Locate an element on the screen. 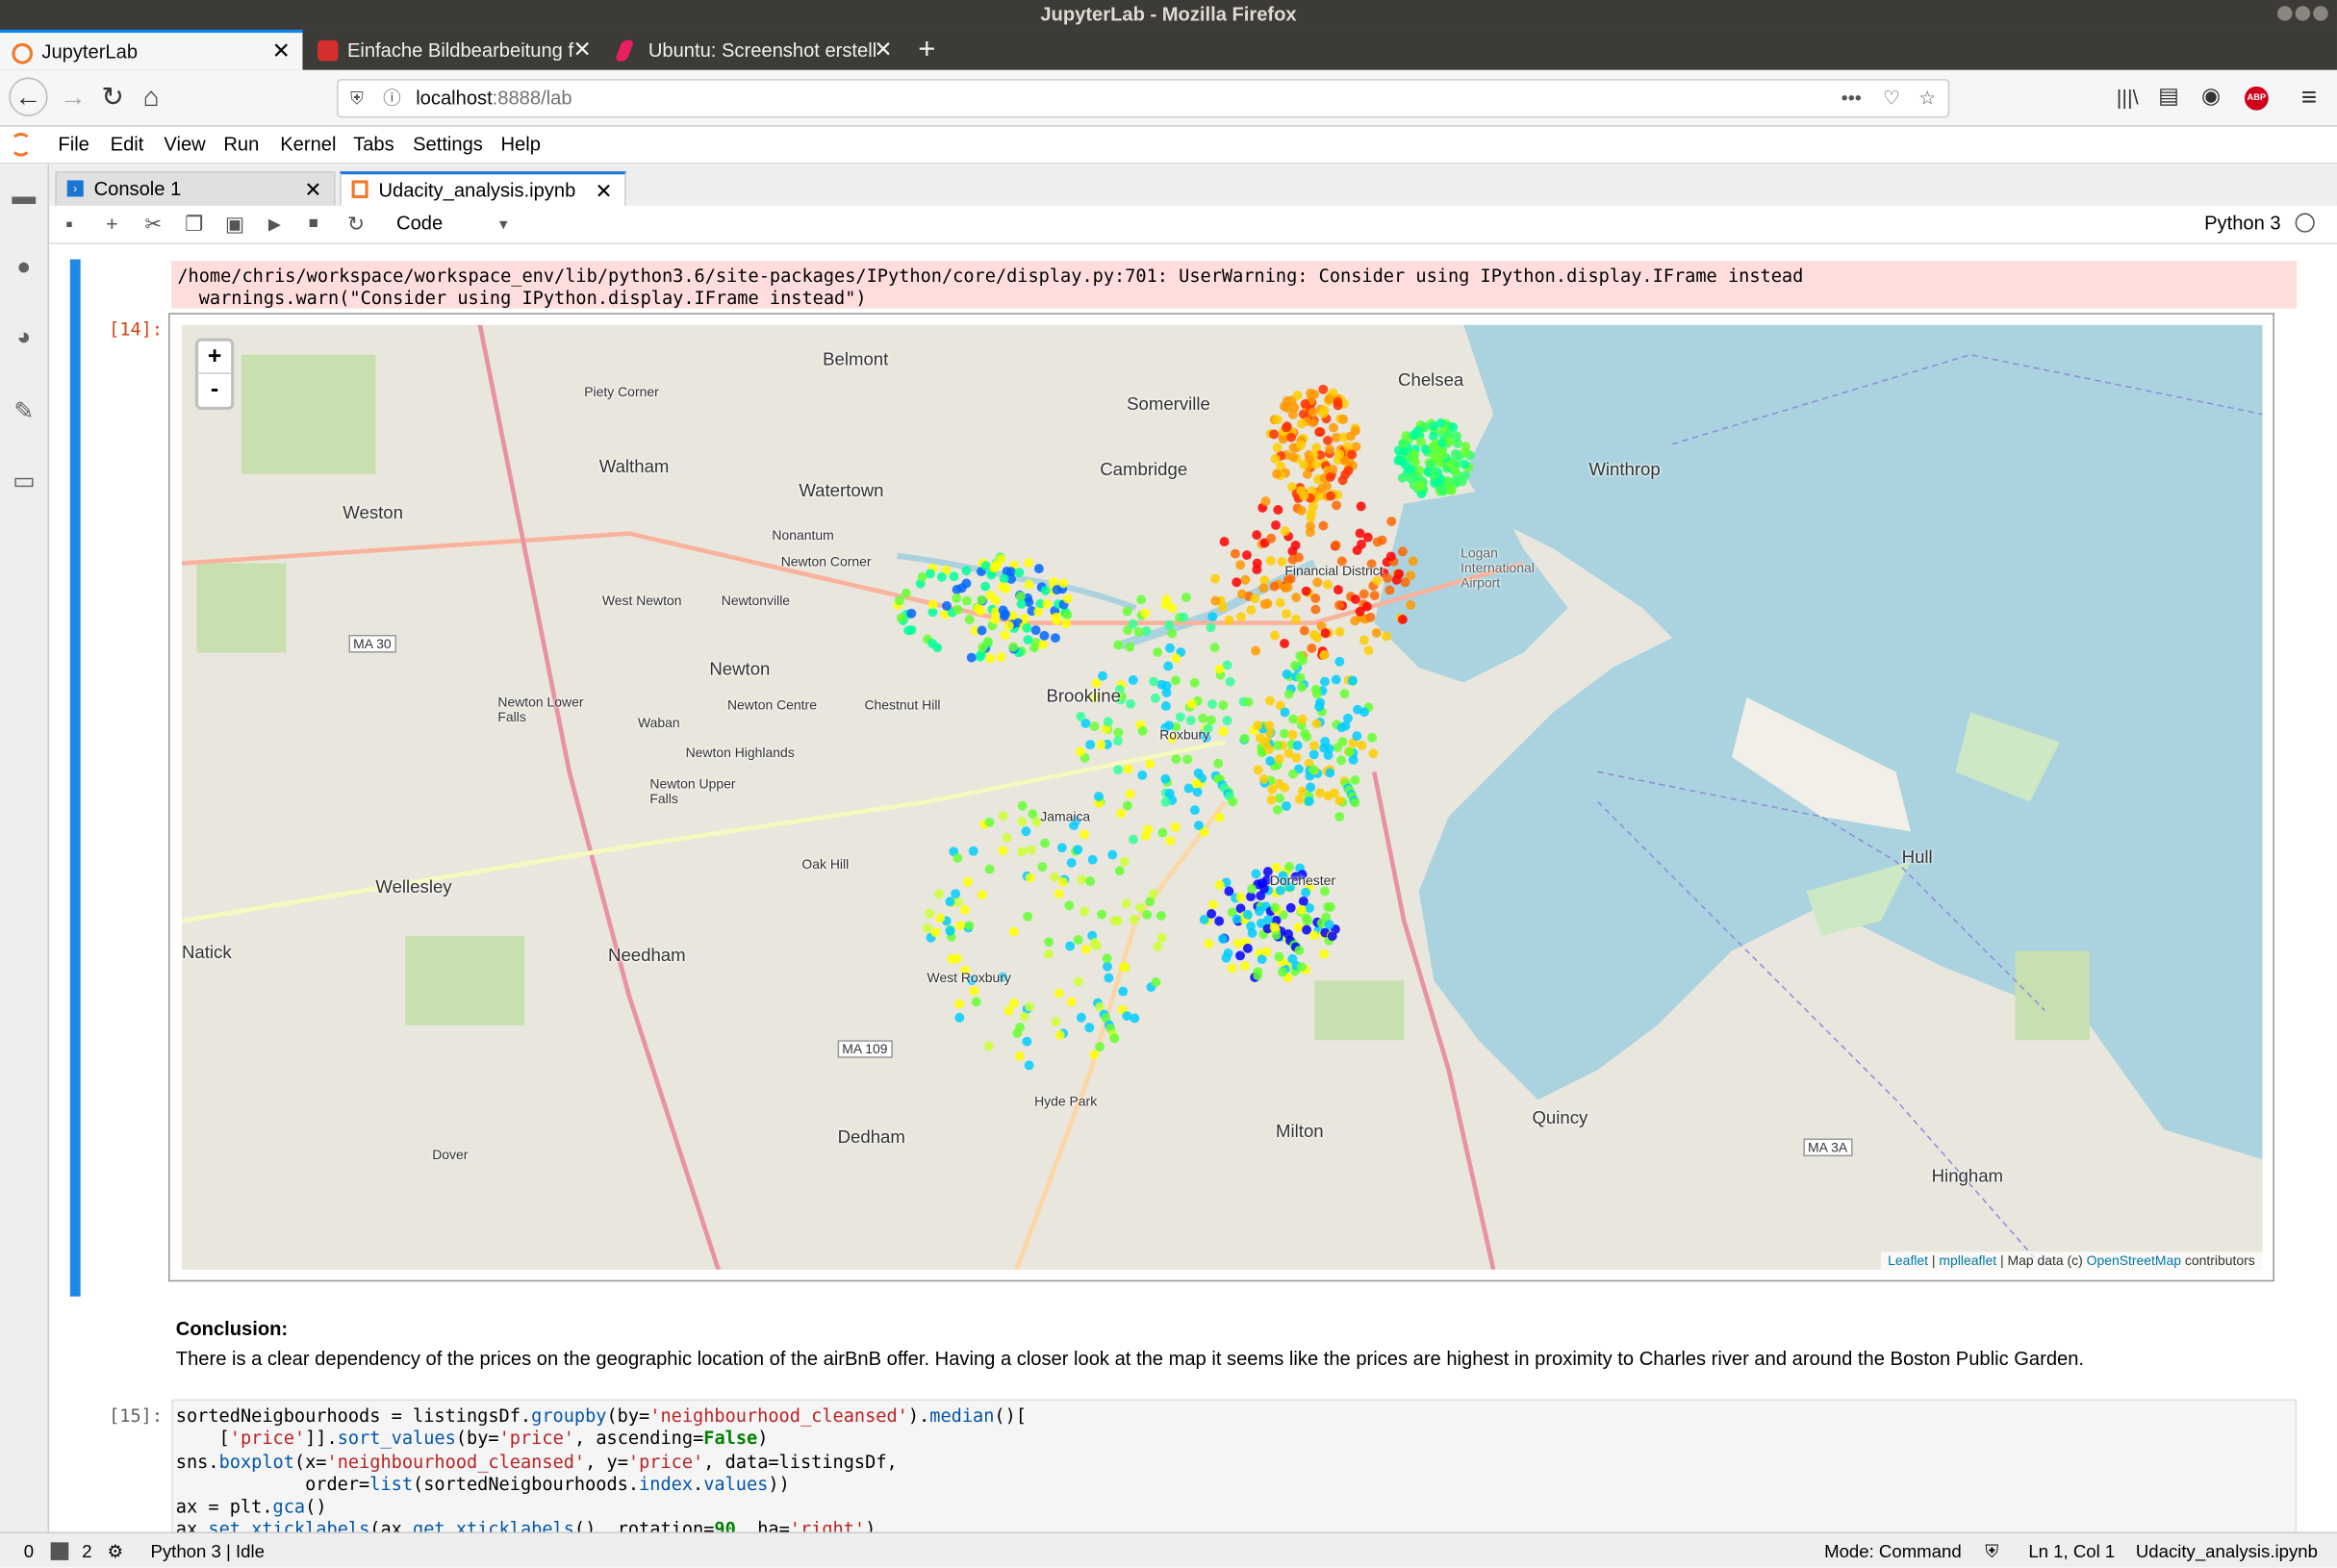 The image size is (2337, 1568). status-terminals-count: 0 is located at coordinates (29, 1550).